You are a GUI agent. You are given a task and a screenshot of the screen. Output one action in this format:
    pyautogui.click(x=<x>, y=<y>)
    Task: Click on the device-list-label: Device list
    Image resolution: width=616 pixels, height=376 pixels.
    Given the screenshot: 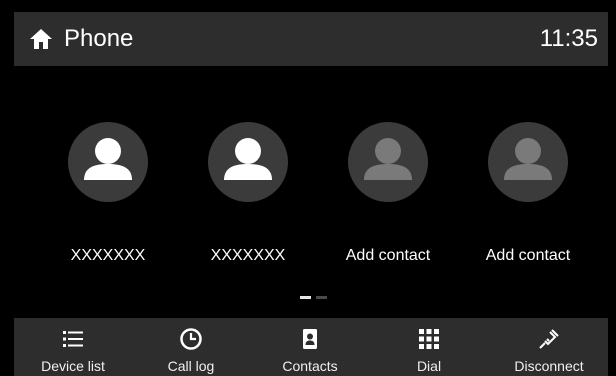 What is the action you would take?
    pyautogui.click(x=73, y=366)
    